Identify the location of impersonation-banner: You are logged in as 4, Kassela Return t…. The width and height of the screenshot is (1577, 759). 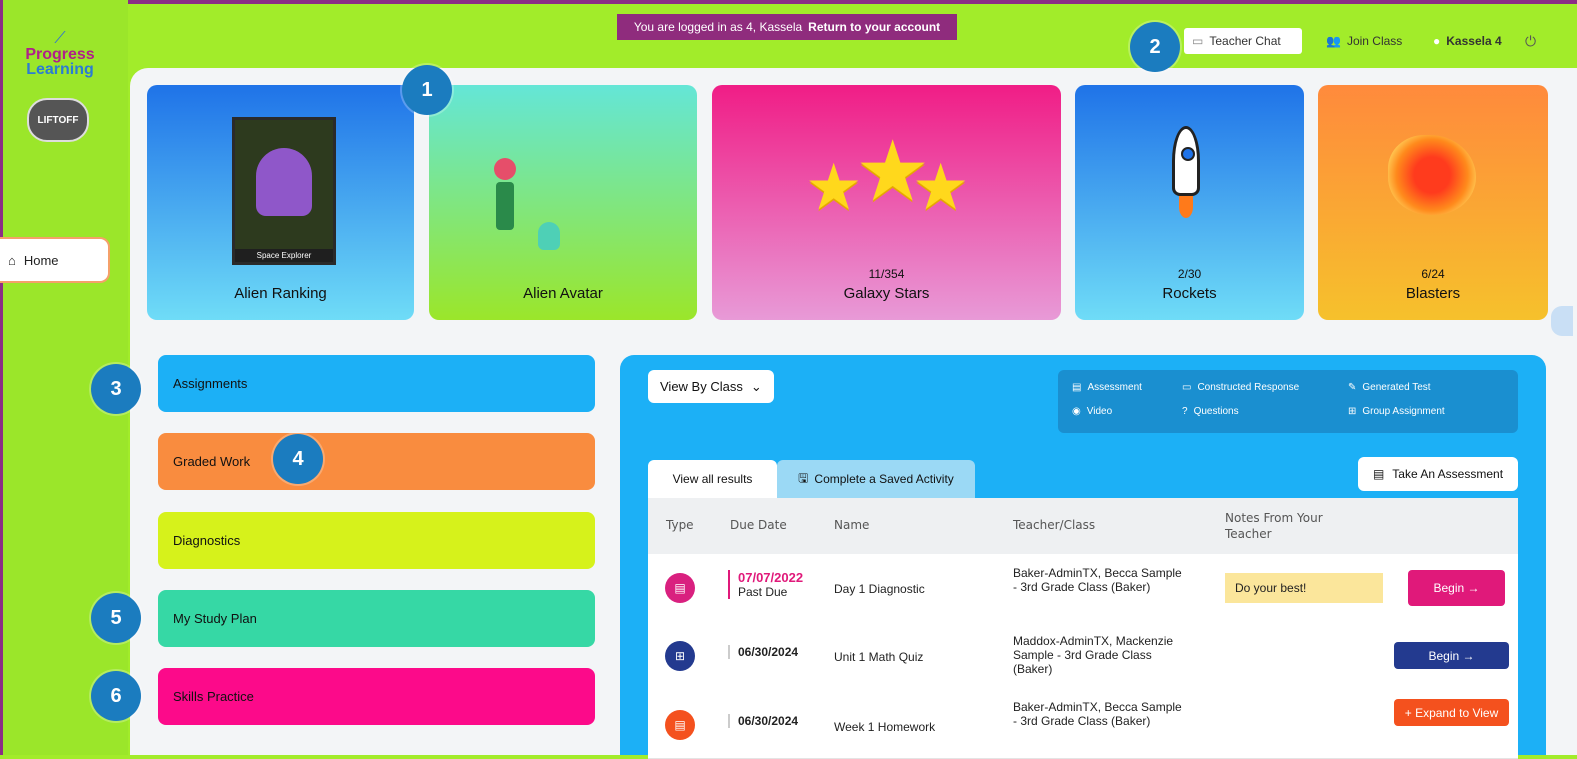
(787, 27).